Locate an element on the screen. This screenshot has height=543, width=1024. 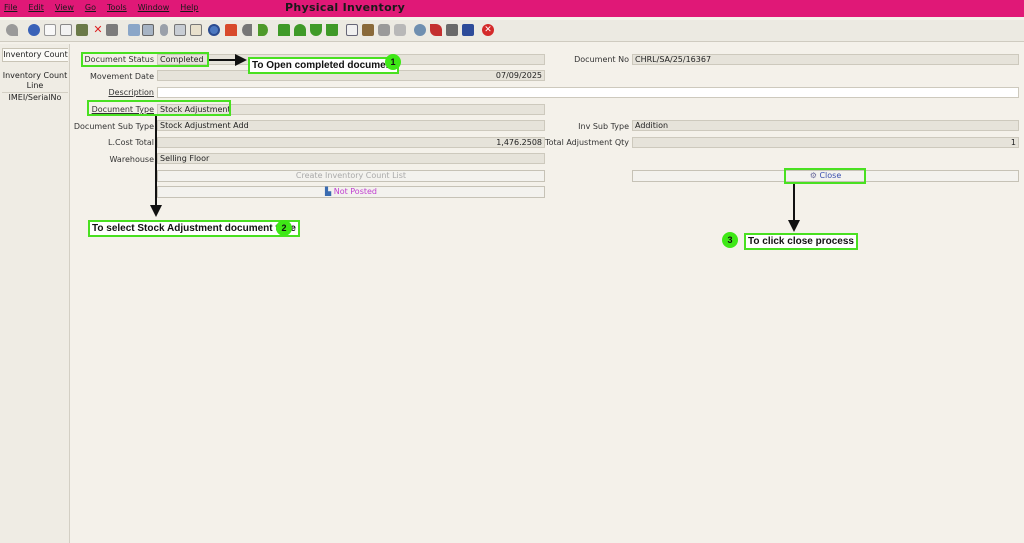
annotation-1-text: To Open completed document is located at coordinates (324, 65).